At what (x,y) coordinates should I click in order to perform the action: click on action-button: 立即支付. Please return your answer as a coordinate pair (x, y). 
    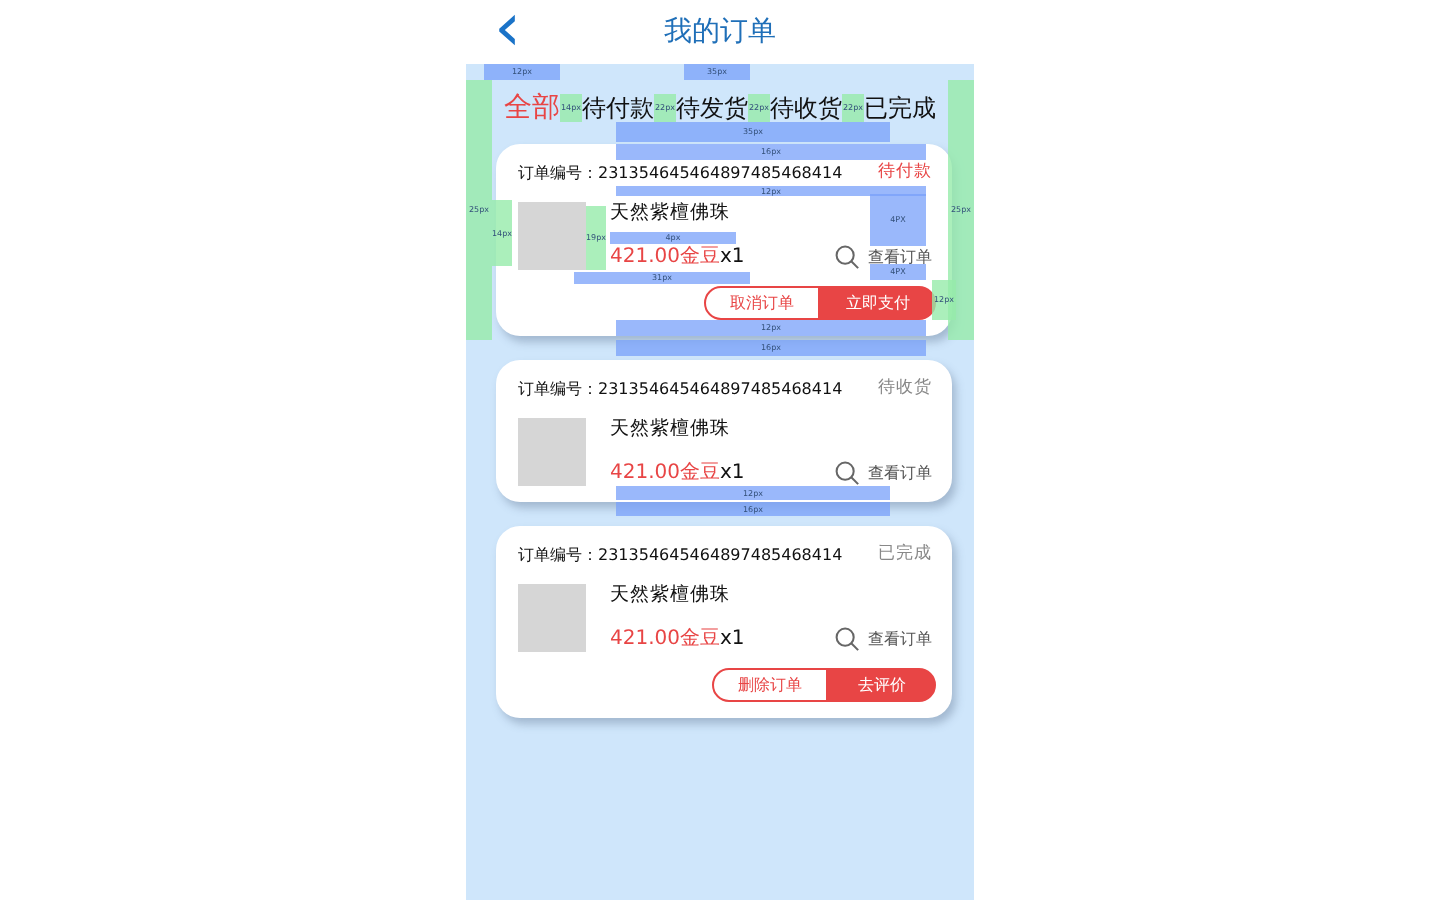
    Looking at the image, I should click on (878, 303).